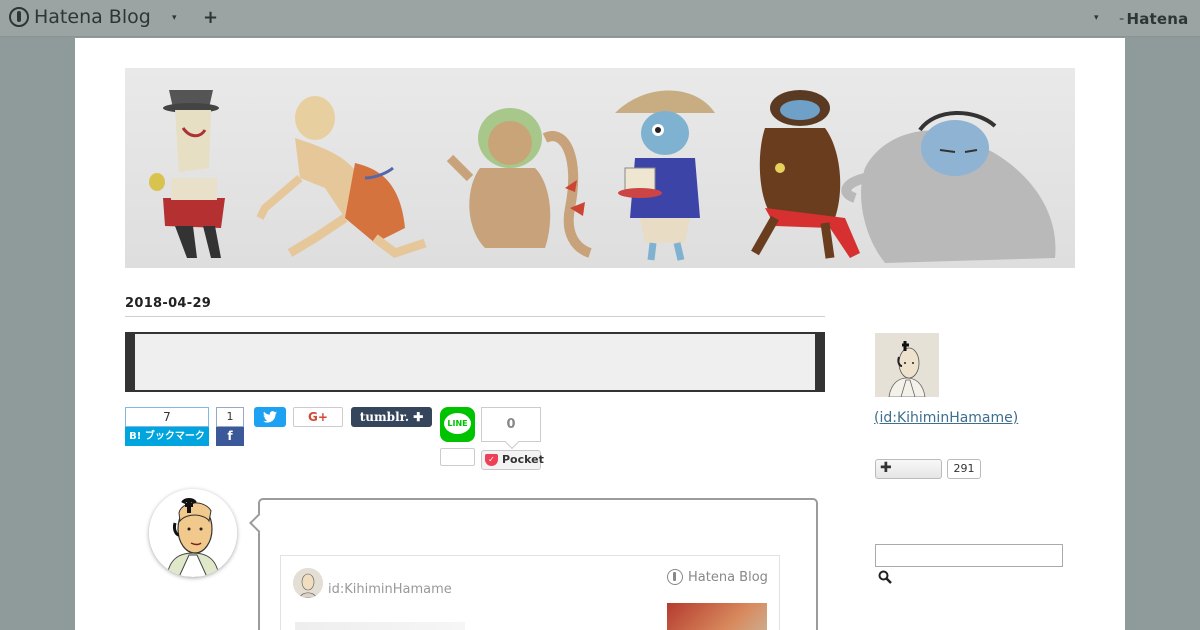 Image resolution: width=1200 pixels, height=630 pixels. What do you see at coordinates (946, 418) in the screenshot?
I see `sidebar-profile-id-link: (id:KihiminHamame)` at bounding box center [946, 418].